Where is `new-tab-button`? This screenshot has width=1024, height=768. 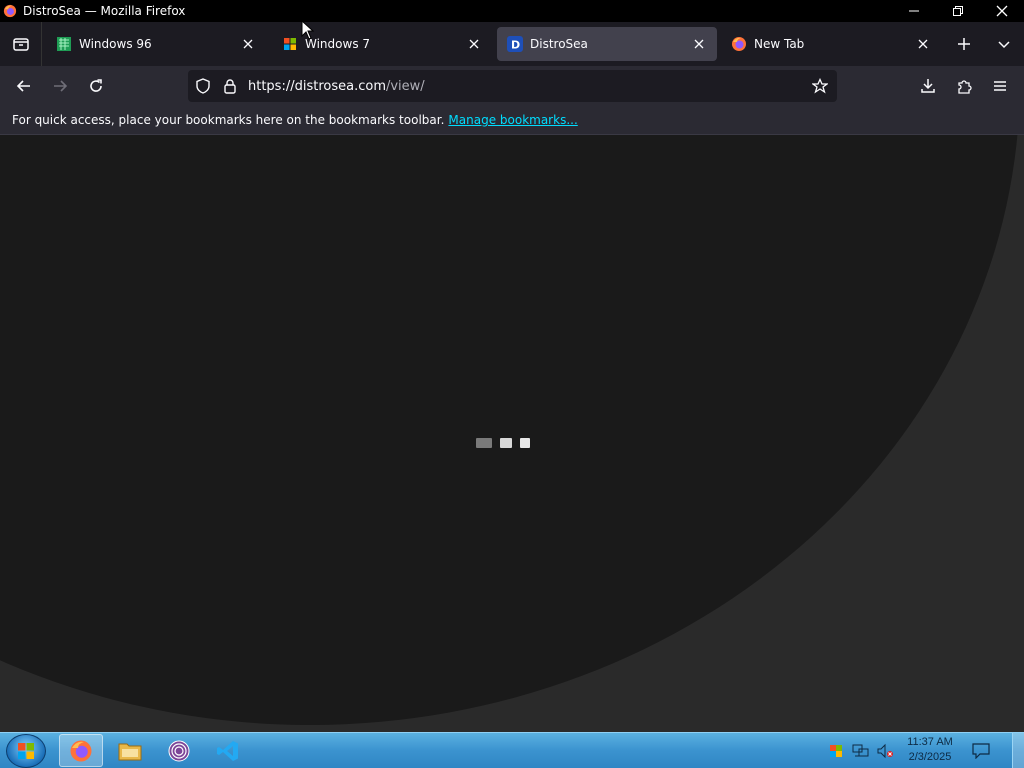 new-tab-button is located at coordinates (964, 44).